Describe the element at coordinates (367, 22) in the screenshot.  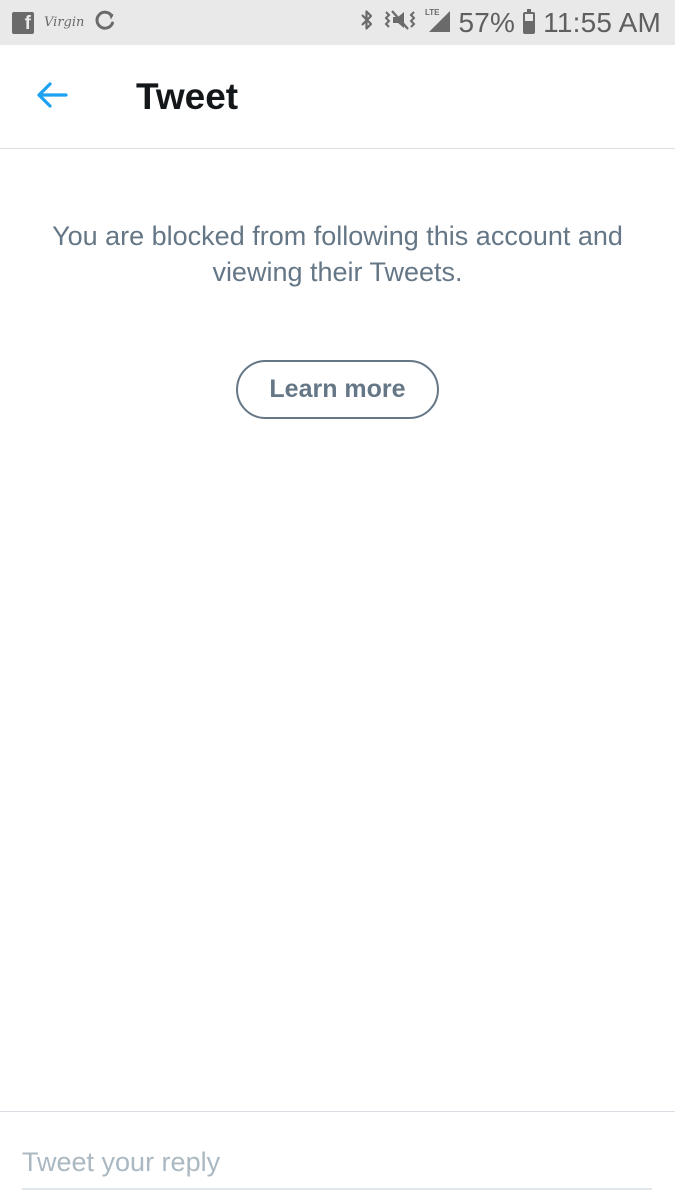
I see `bluetooth-icon` at that location.